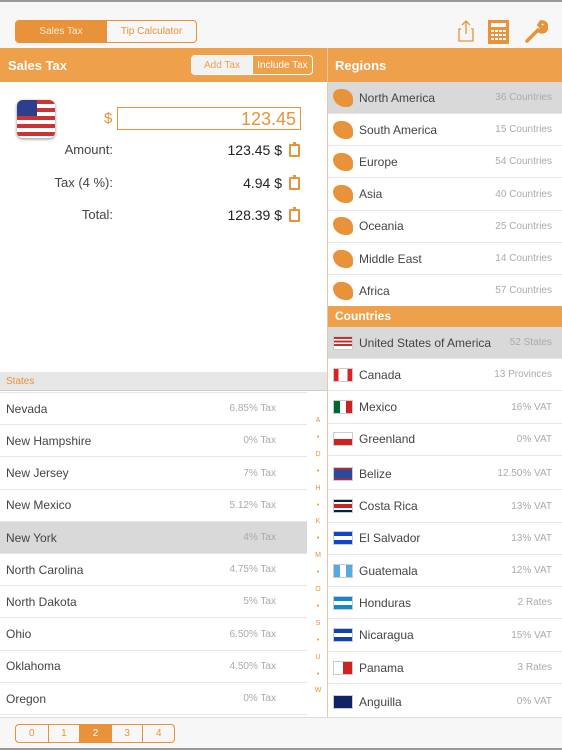 Image resolution: width=562 pixels, height=750 pixels. I want to click on bottom-toolbar: 01234, so click(281, 733).